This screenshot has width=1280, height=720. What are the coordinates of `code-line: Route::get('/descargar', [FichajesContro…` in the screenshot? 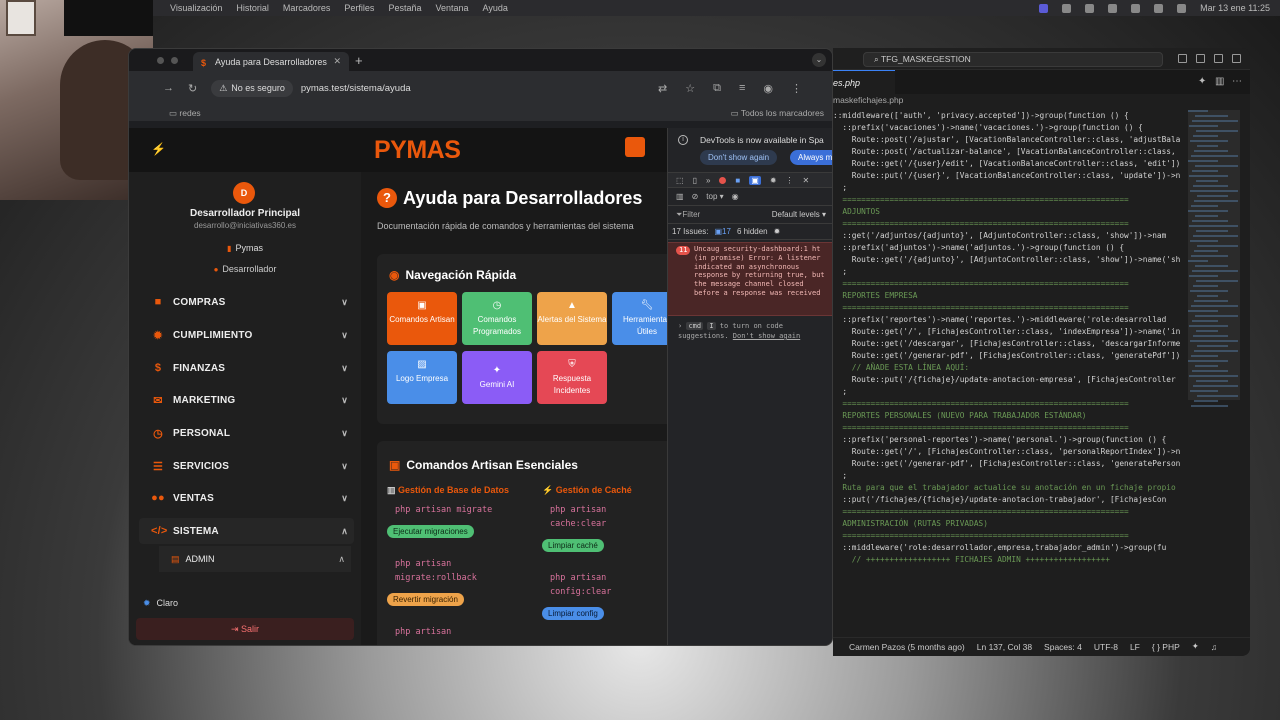 It's located at (1008, 344).